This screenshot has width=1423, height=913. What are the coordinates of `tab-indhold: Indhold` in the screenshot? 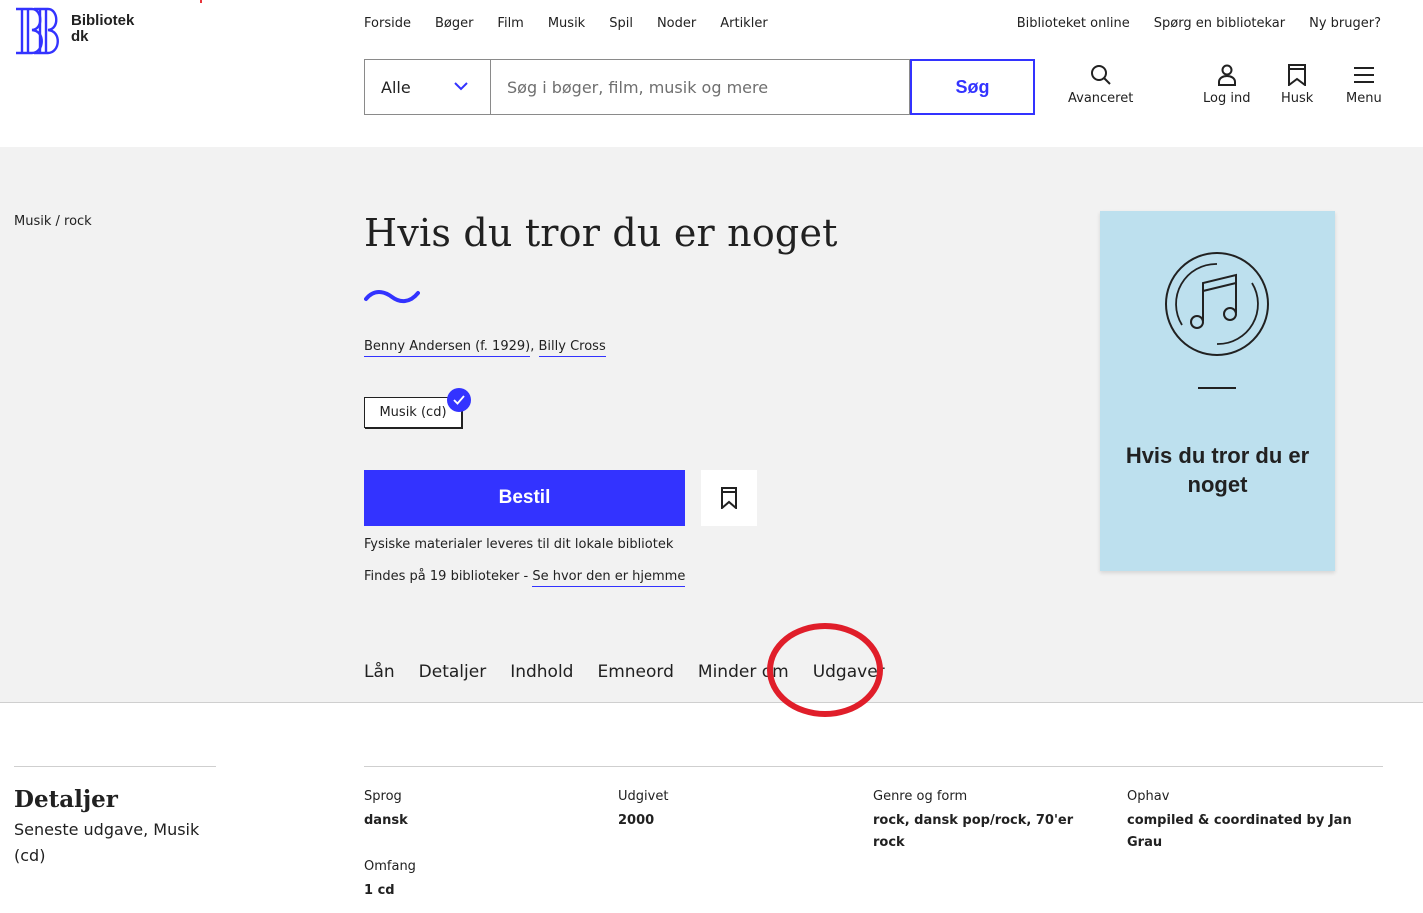 It's located at (541, 672).